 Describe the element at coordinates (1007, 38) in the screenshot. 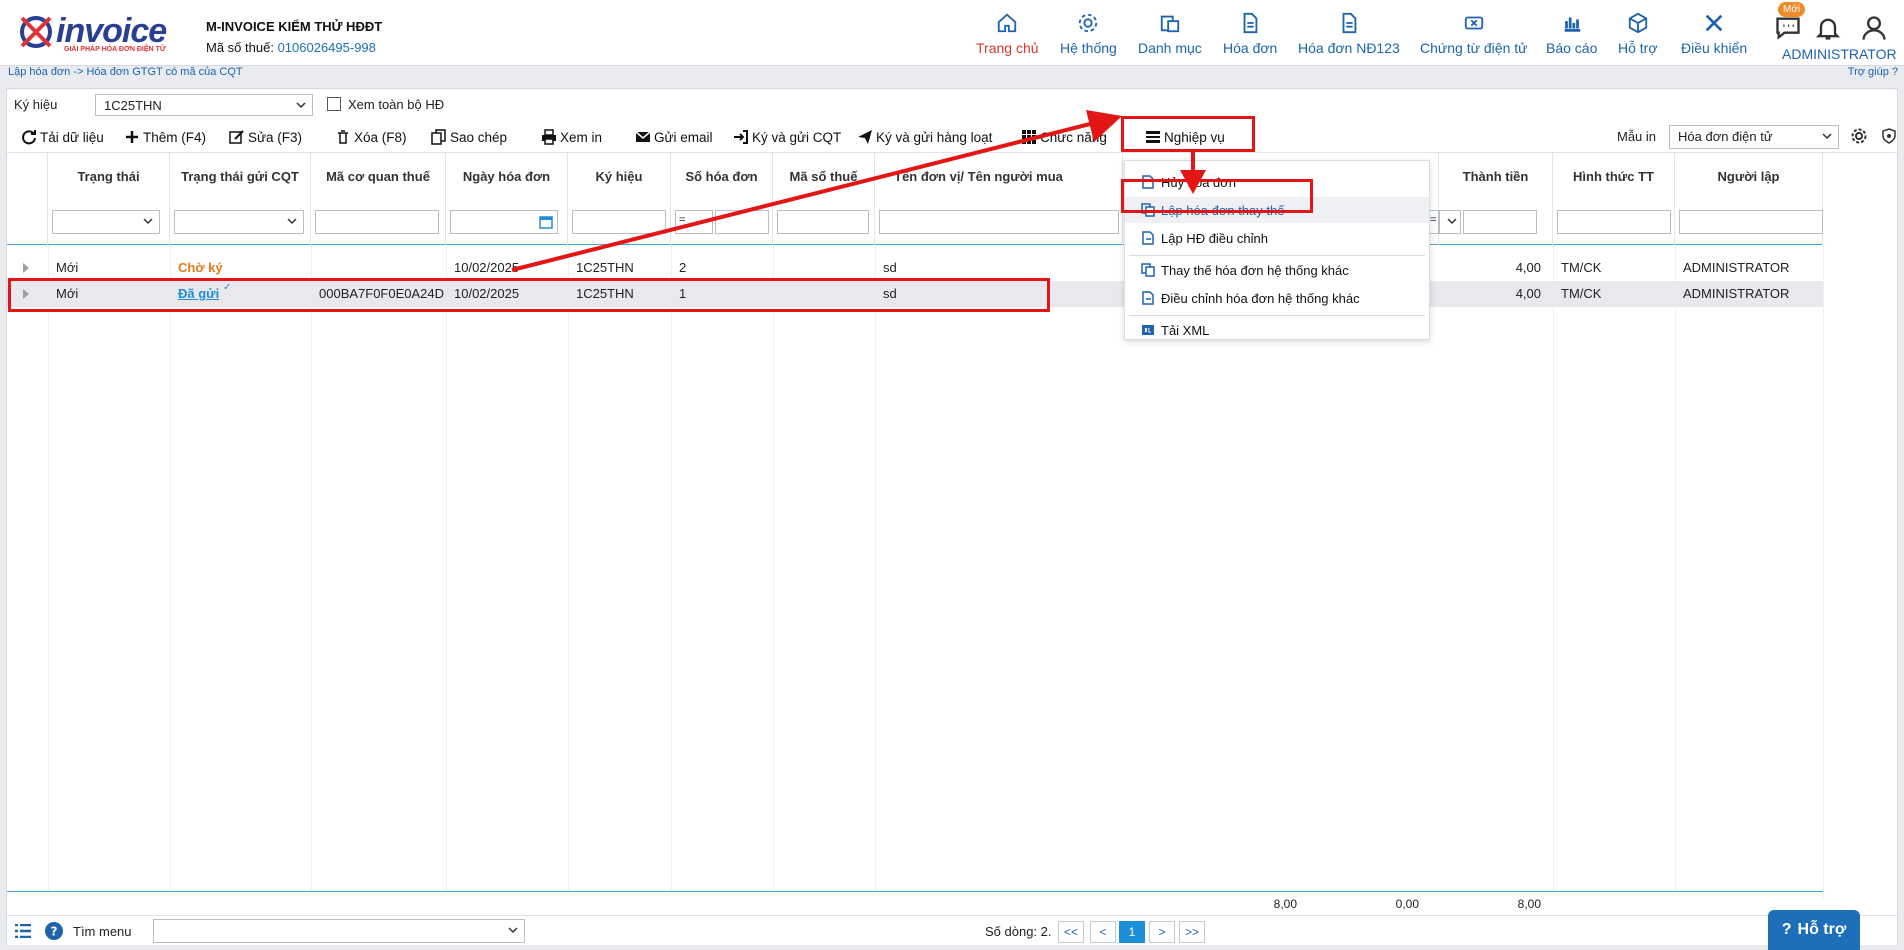

I see `nav-trang-chu: Trang chủ` at that location.